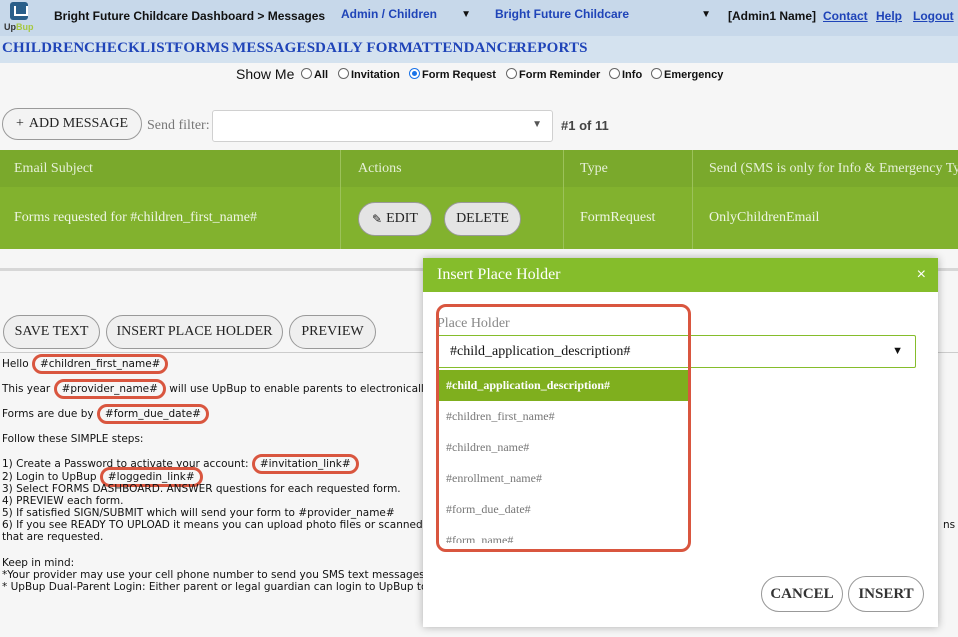 This screenshot has height=637, width=958. What do you see at coordinates (332, 332) in the screenshot?
I see `preview-button: PREVIEW` at bounding box center [332, 332].